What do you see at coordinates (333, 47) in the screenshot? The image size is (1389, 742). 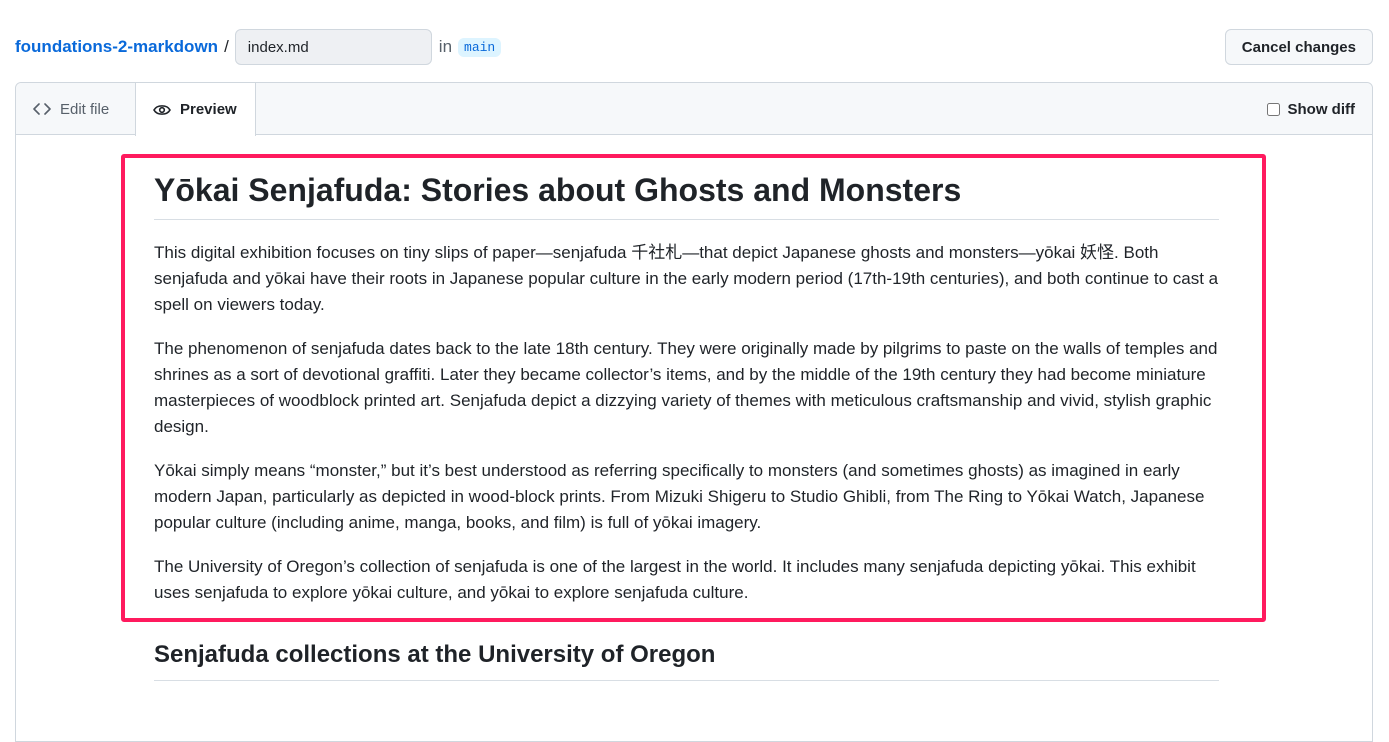 I see `filename-input` at bounding box center [333, 47].